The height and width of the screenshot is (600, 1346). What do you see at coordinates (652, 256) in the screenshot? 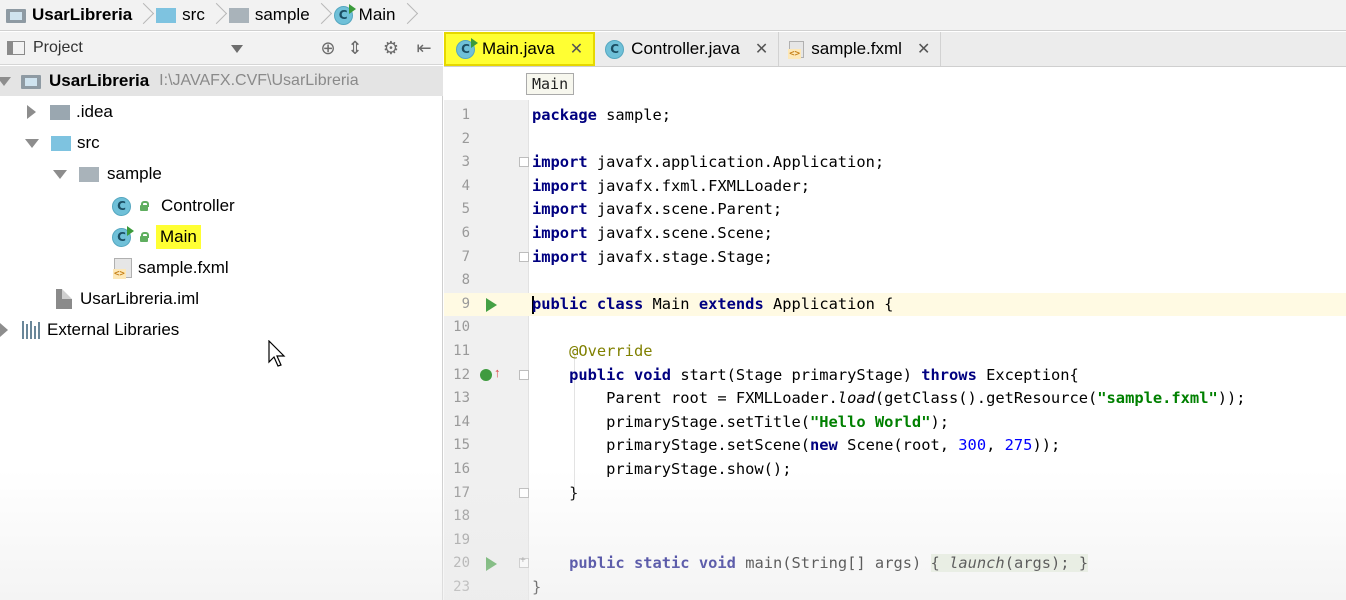
I see `code-text: import javafx.stage.Stage;` at bounding box center [652, 256].